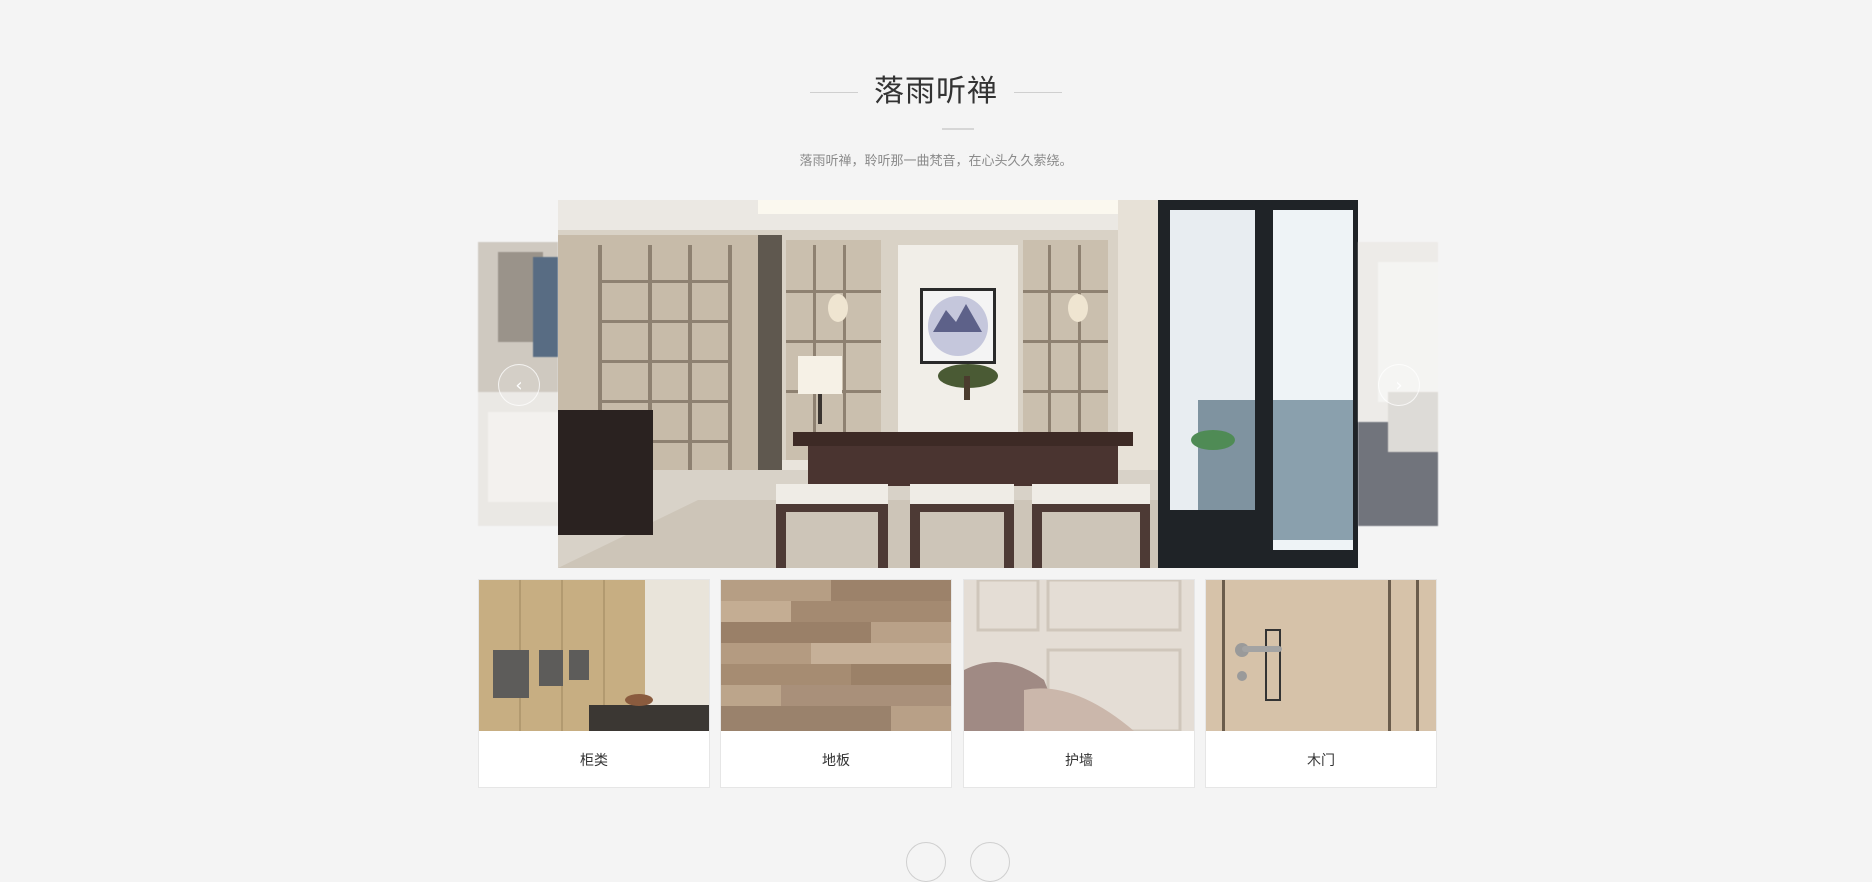  Describe the element at coordinates (1079, 760) in the screenshot. I see `category-label: 护墙` at that location.